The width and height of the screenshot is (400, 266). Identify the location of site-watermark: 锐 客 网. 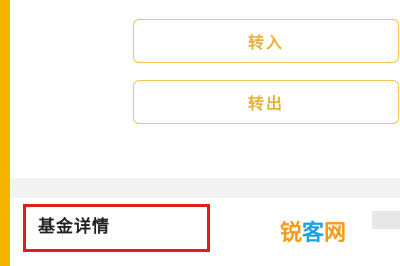
(313, 231).